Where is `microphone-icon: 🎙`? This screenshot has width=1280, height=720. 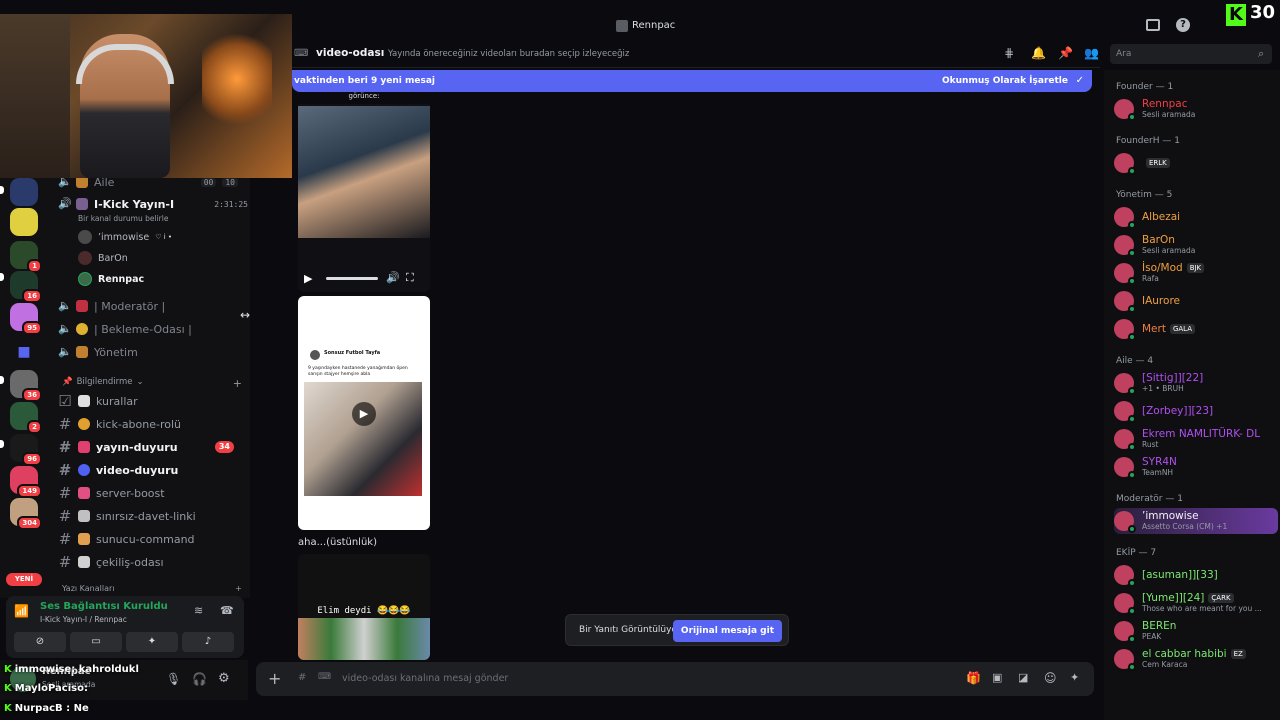
microphone-icon: 🎙 is located at coordinates (173, 679).